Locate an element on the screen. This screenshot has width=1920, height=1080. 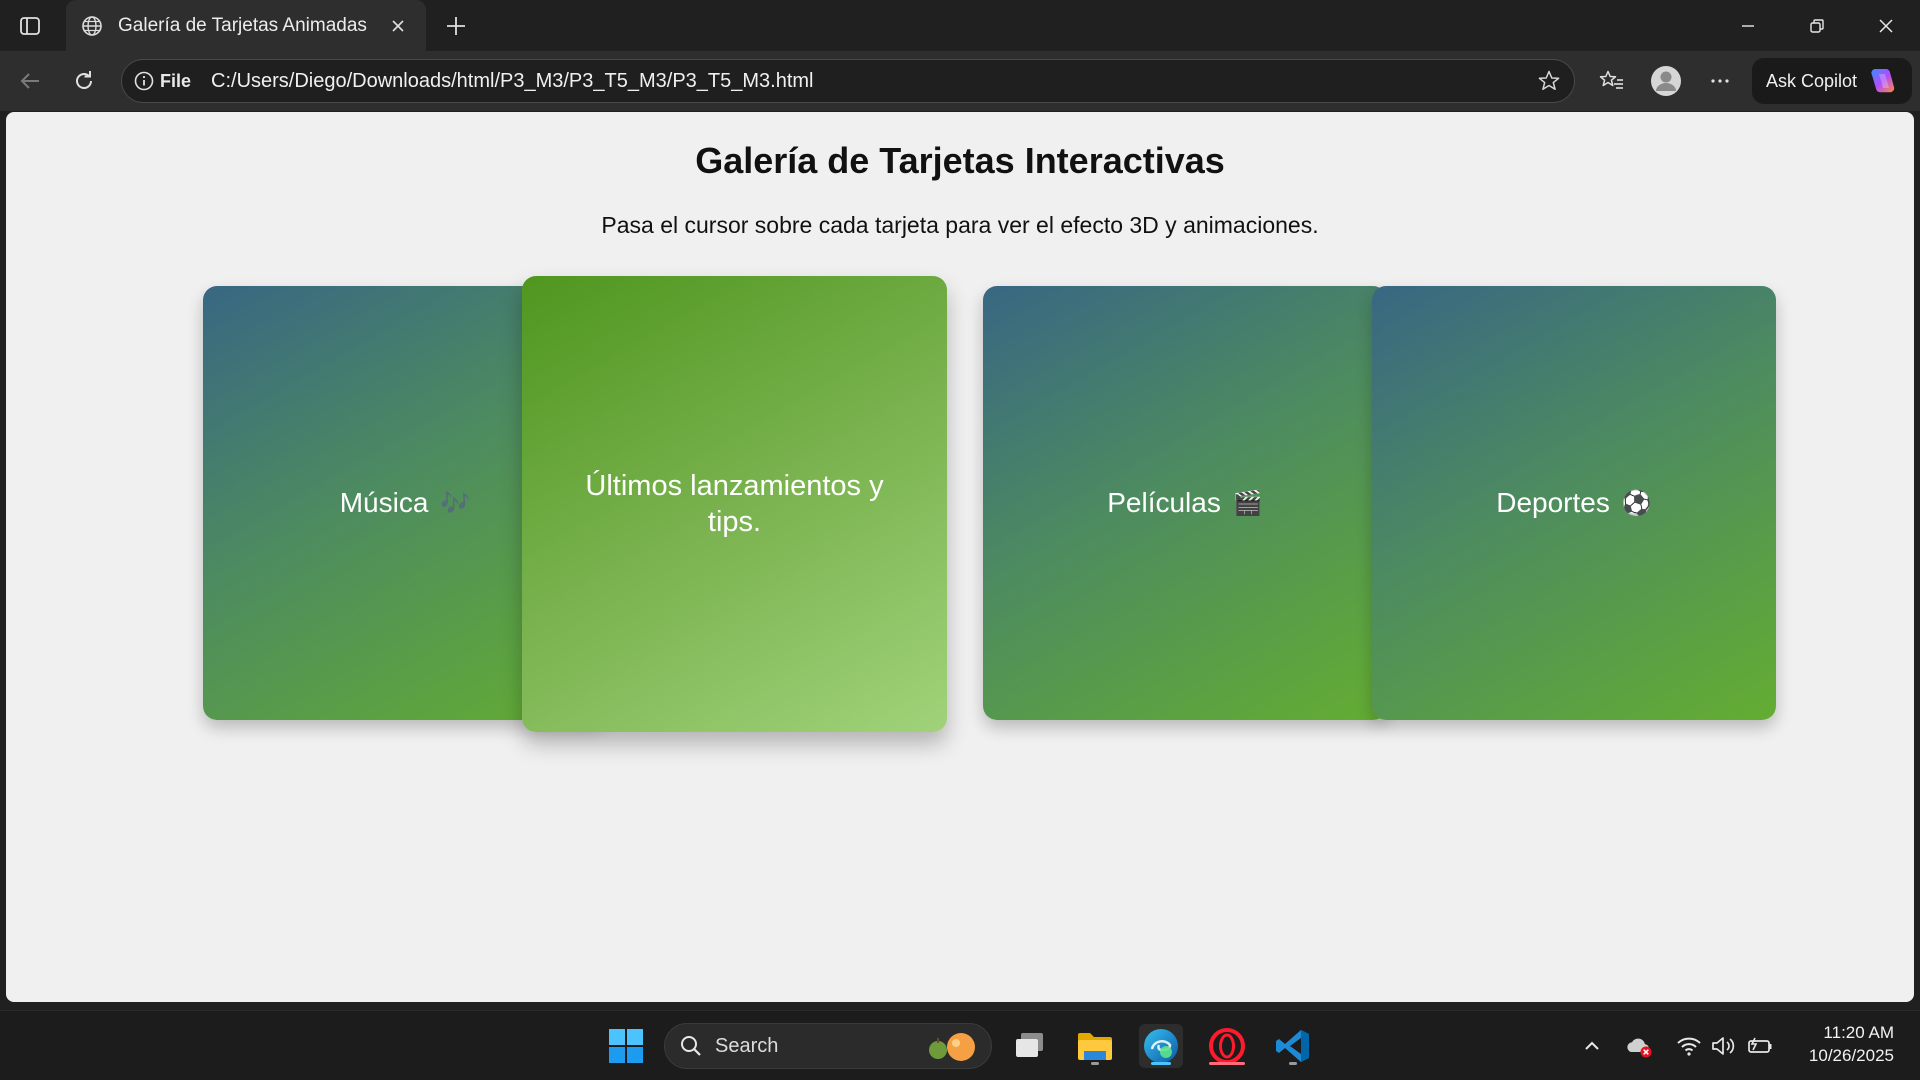
address-prefix: File is located at coordinates (176, 80).